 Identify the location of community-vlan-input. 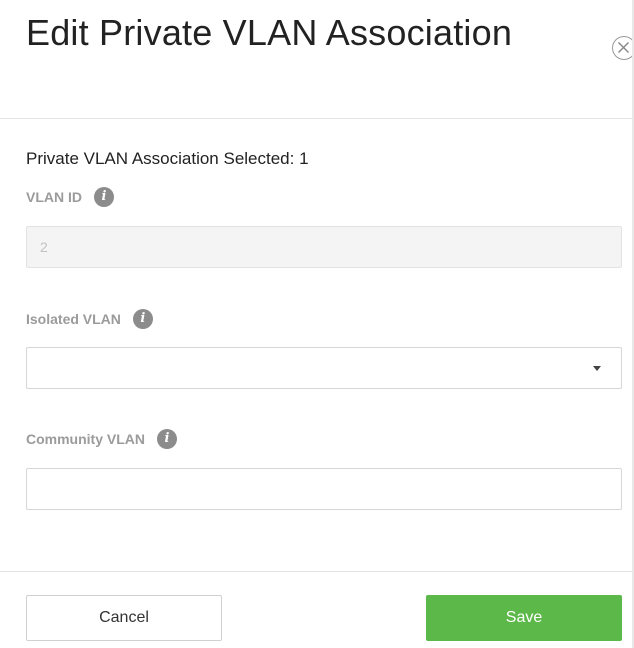
(324, 489).